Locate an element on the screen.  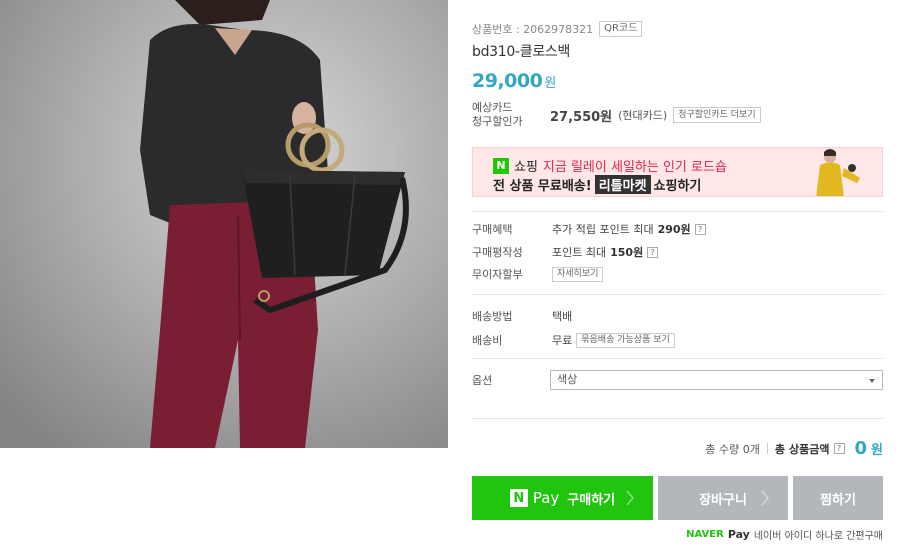
shipping-method-row: 배송방법 택배 is located at coordinates (522, 316).